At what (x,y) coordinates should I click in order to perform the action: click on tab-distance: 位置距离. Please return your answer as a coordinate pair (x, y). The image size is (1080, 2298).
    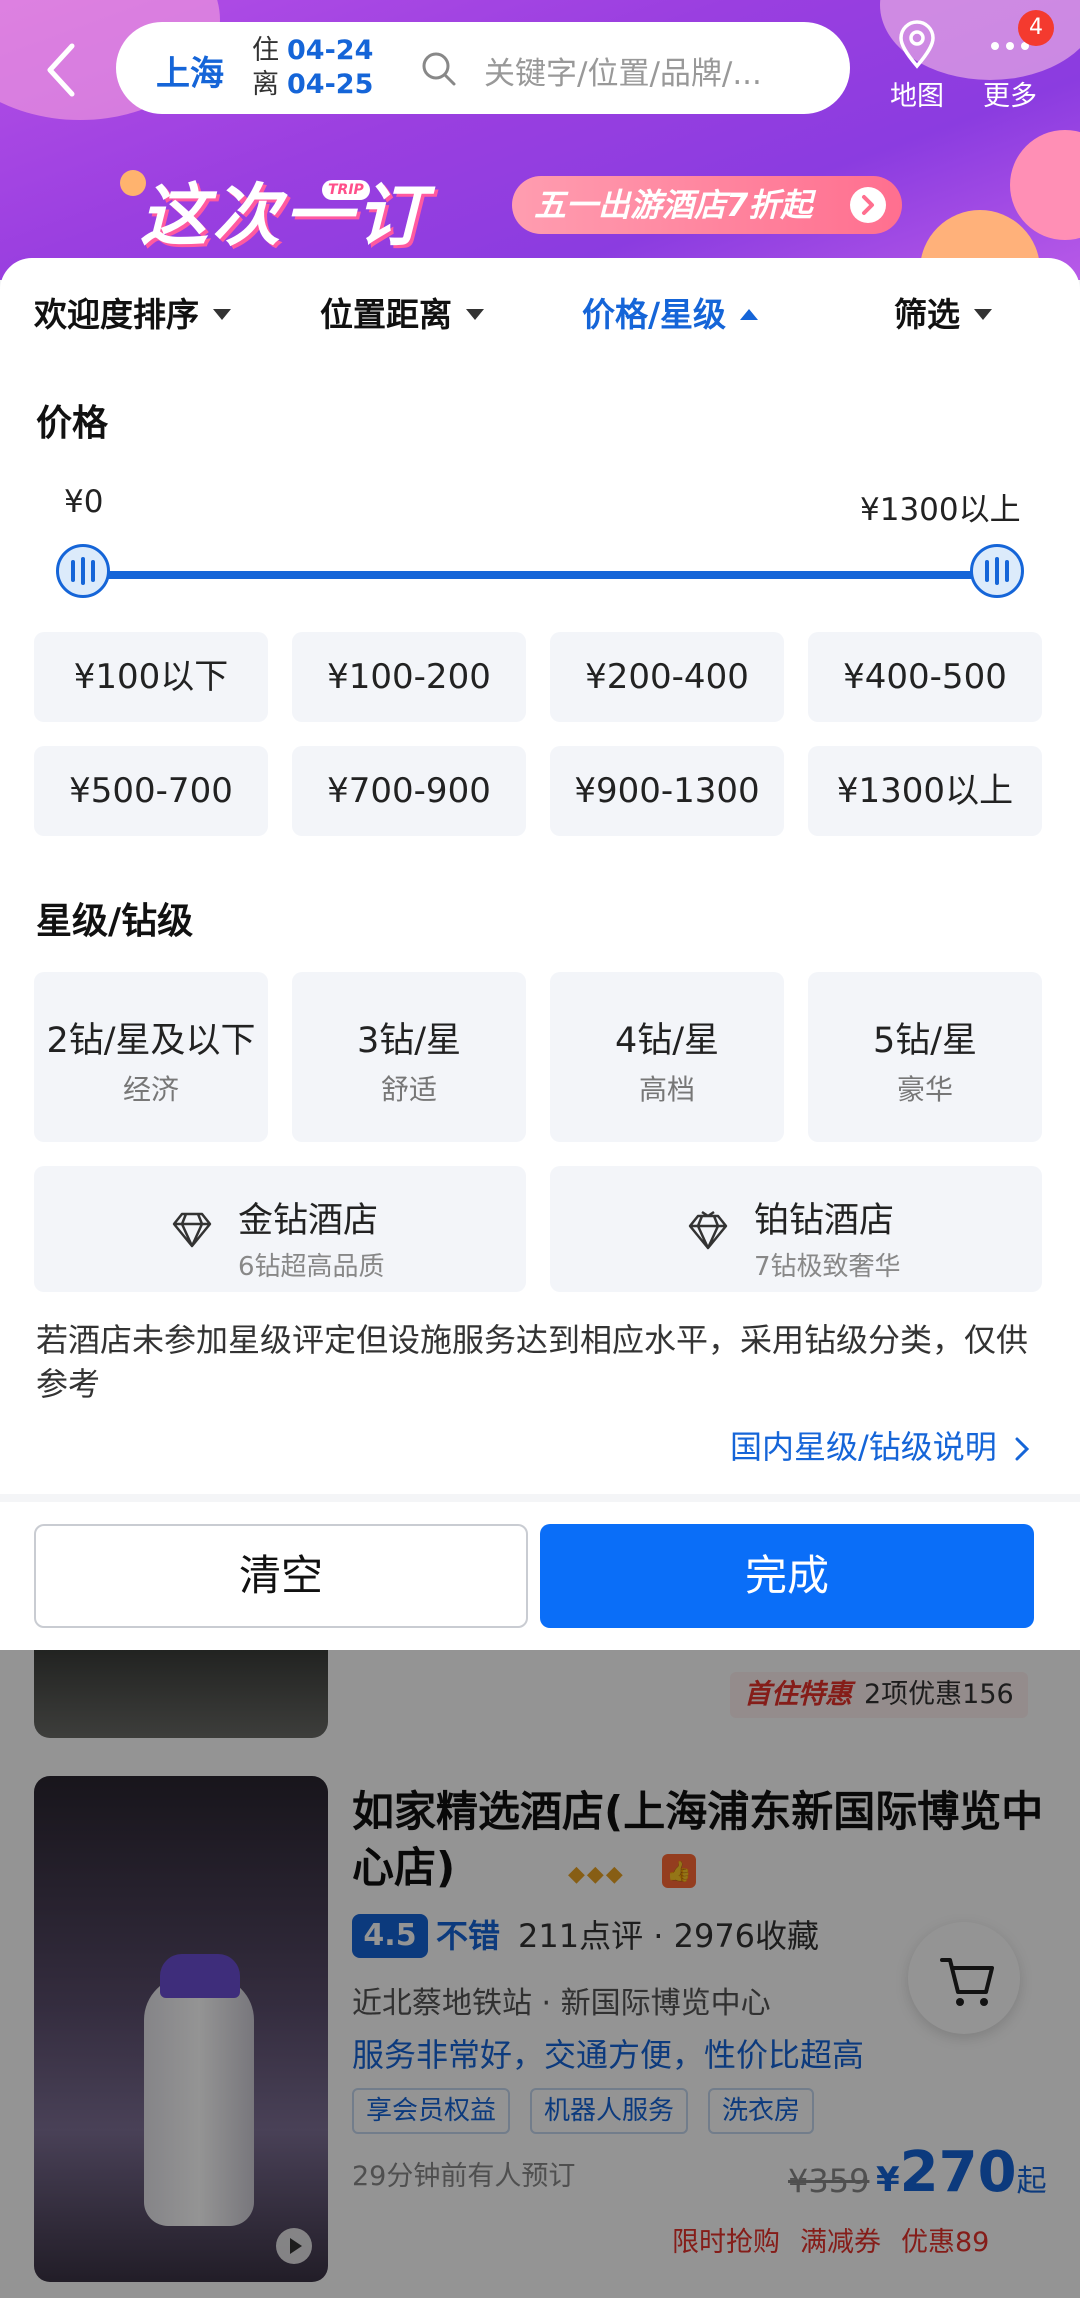
    Looking at the image, I should click on (402, 312).